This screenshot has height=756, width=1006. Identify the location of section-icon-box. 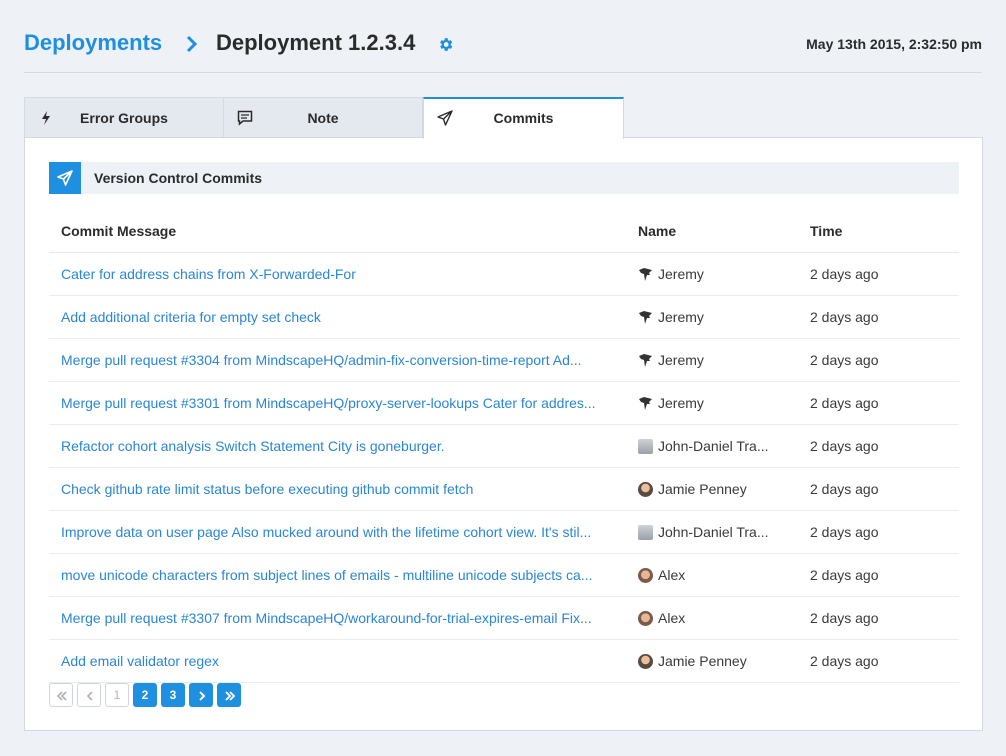
(65, 178).